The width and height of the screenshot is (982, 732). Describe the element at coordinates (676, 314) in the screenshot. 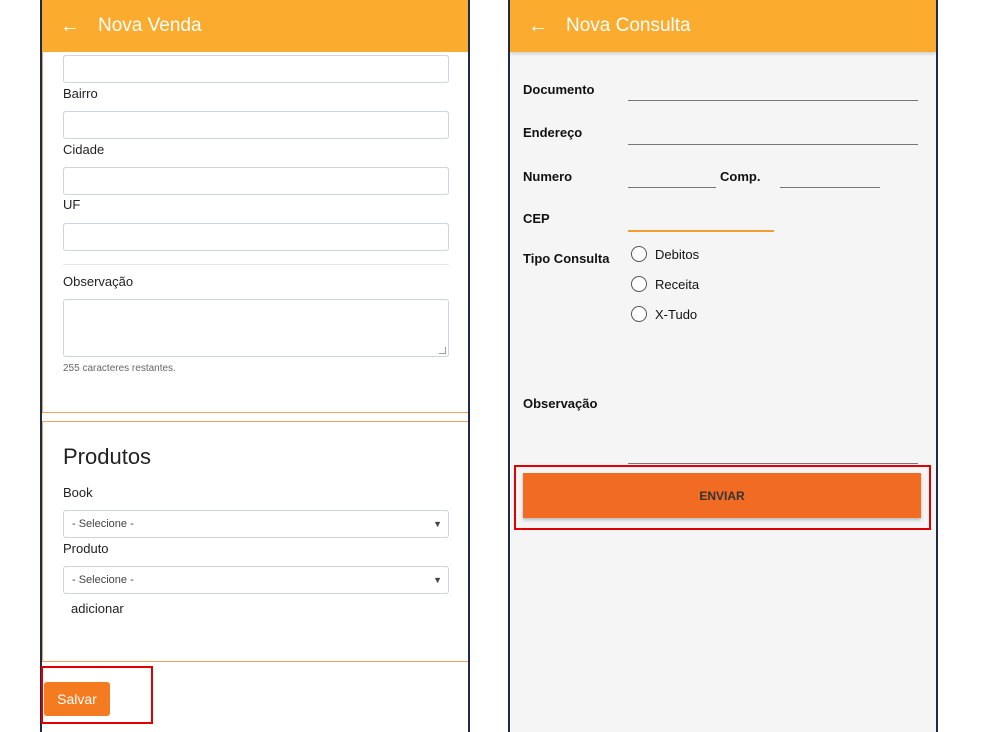

I see `radio-label: X-Tudo` at that location.